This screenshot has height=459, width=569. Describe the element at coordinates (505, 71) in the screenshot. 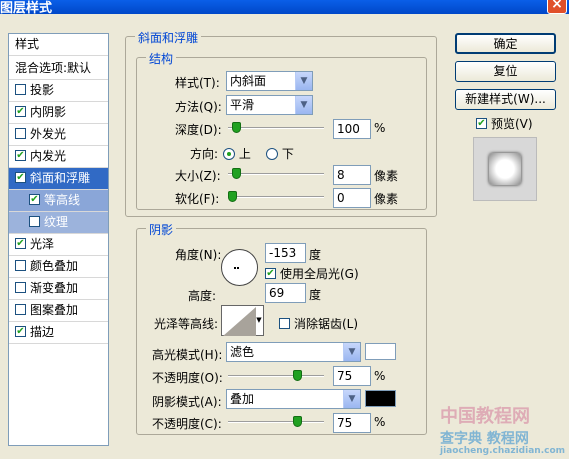

I see `reset-button: 复位` at that location.